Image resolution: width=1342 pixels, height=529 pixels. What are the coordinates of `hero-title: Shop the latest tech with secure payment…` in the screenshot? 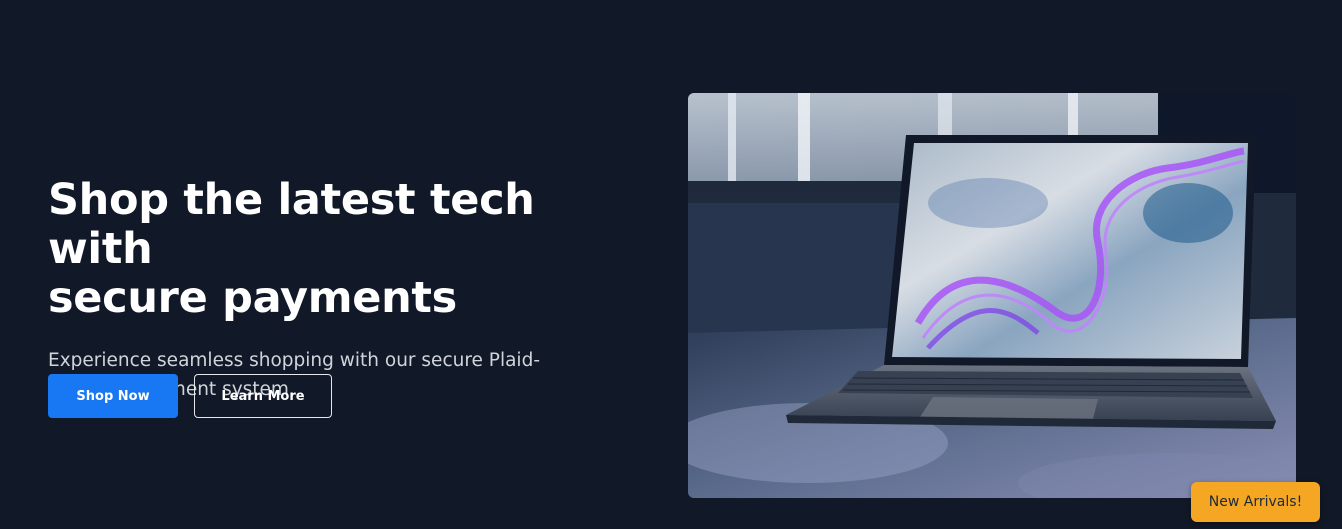 It's located at (348, 249).